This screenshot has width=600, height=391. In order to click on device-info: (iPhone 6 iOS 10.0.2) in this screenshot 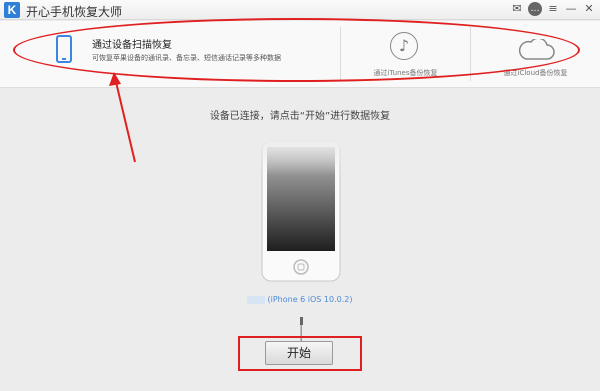, I will do `click(300, 299)`.